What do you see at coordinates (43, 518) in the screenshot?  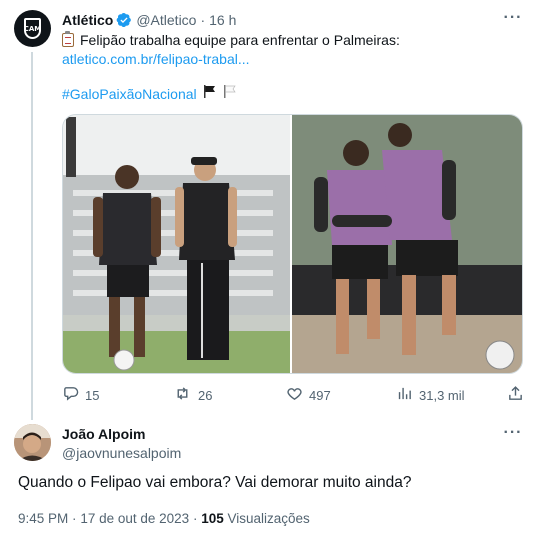 I see `reply-time: 9:45 PM` at bounding box center [43, 518].